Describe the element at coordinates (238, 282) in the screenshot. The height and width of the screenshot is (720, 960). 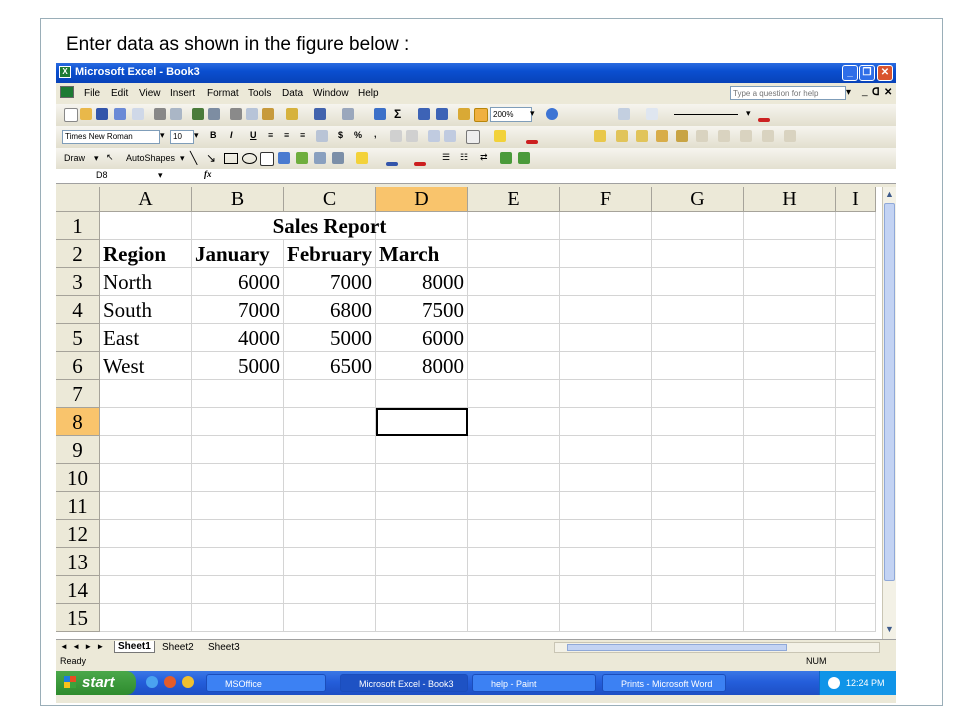
I see `cell-b3: 6000` at that location.